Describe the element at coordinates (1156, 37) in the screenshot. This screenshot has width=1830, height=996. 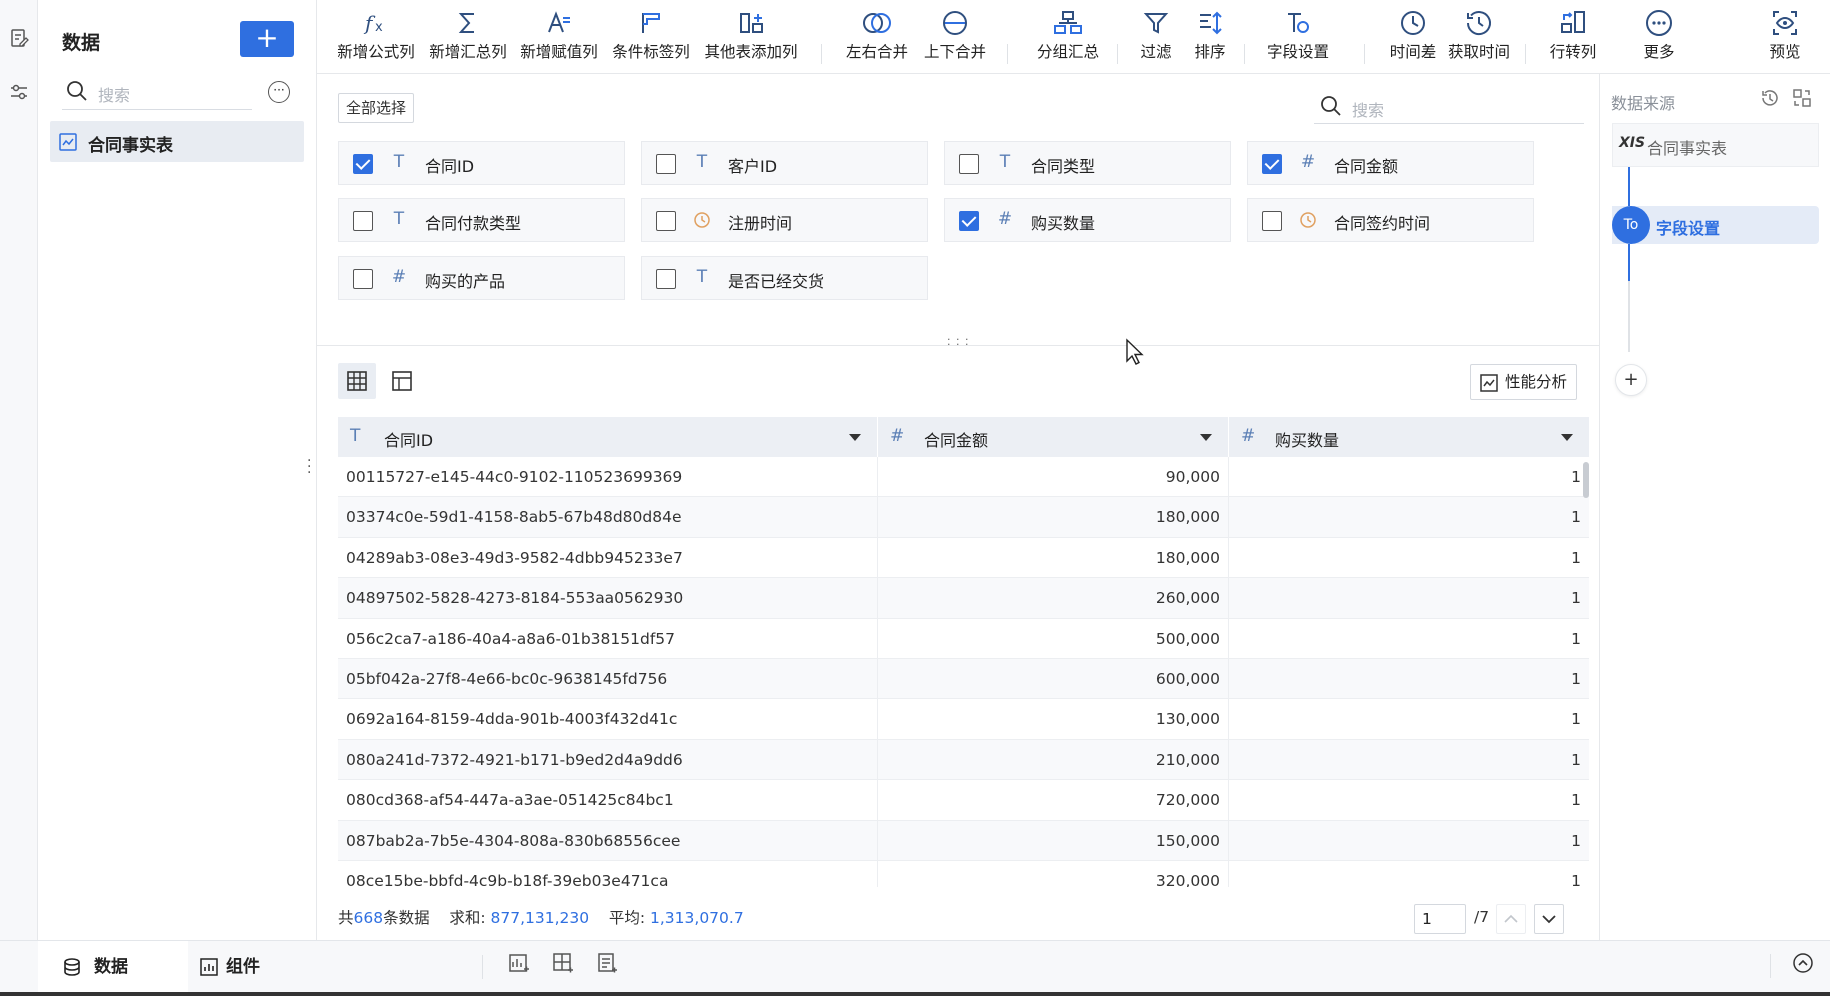
I see `filter-button: 过滤` at that location.